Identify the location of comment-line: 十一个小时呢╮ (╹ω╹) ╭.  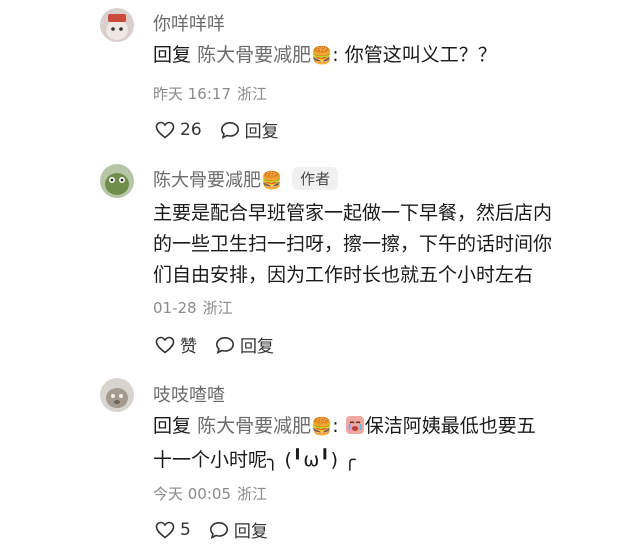
(254, 460).